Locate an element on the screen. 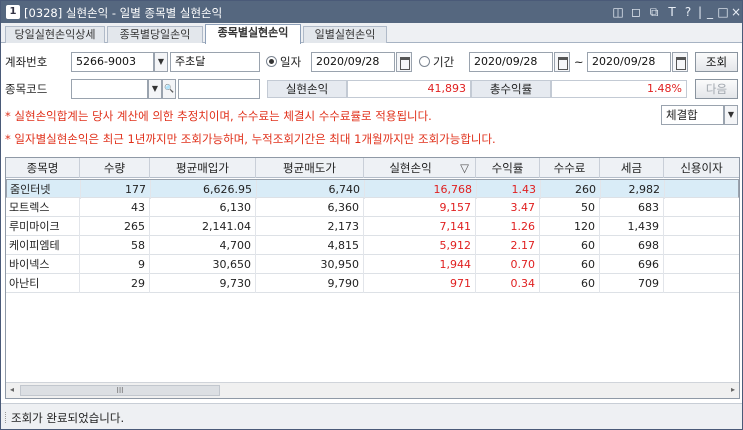  cell-fee: 120 is located at coordinates (570, 226).